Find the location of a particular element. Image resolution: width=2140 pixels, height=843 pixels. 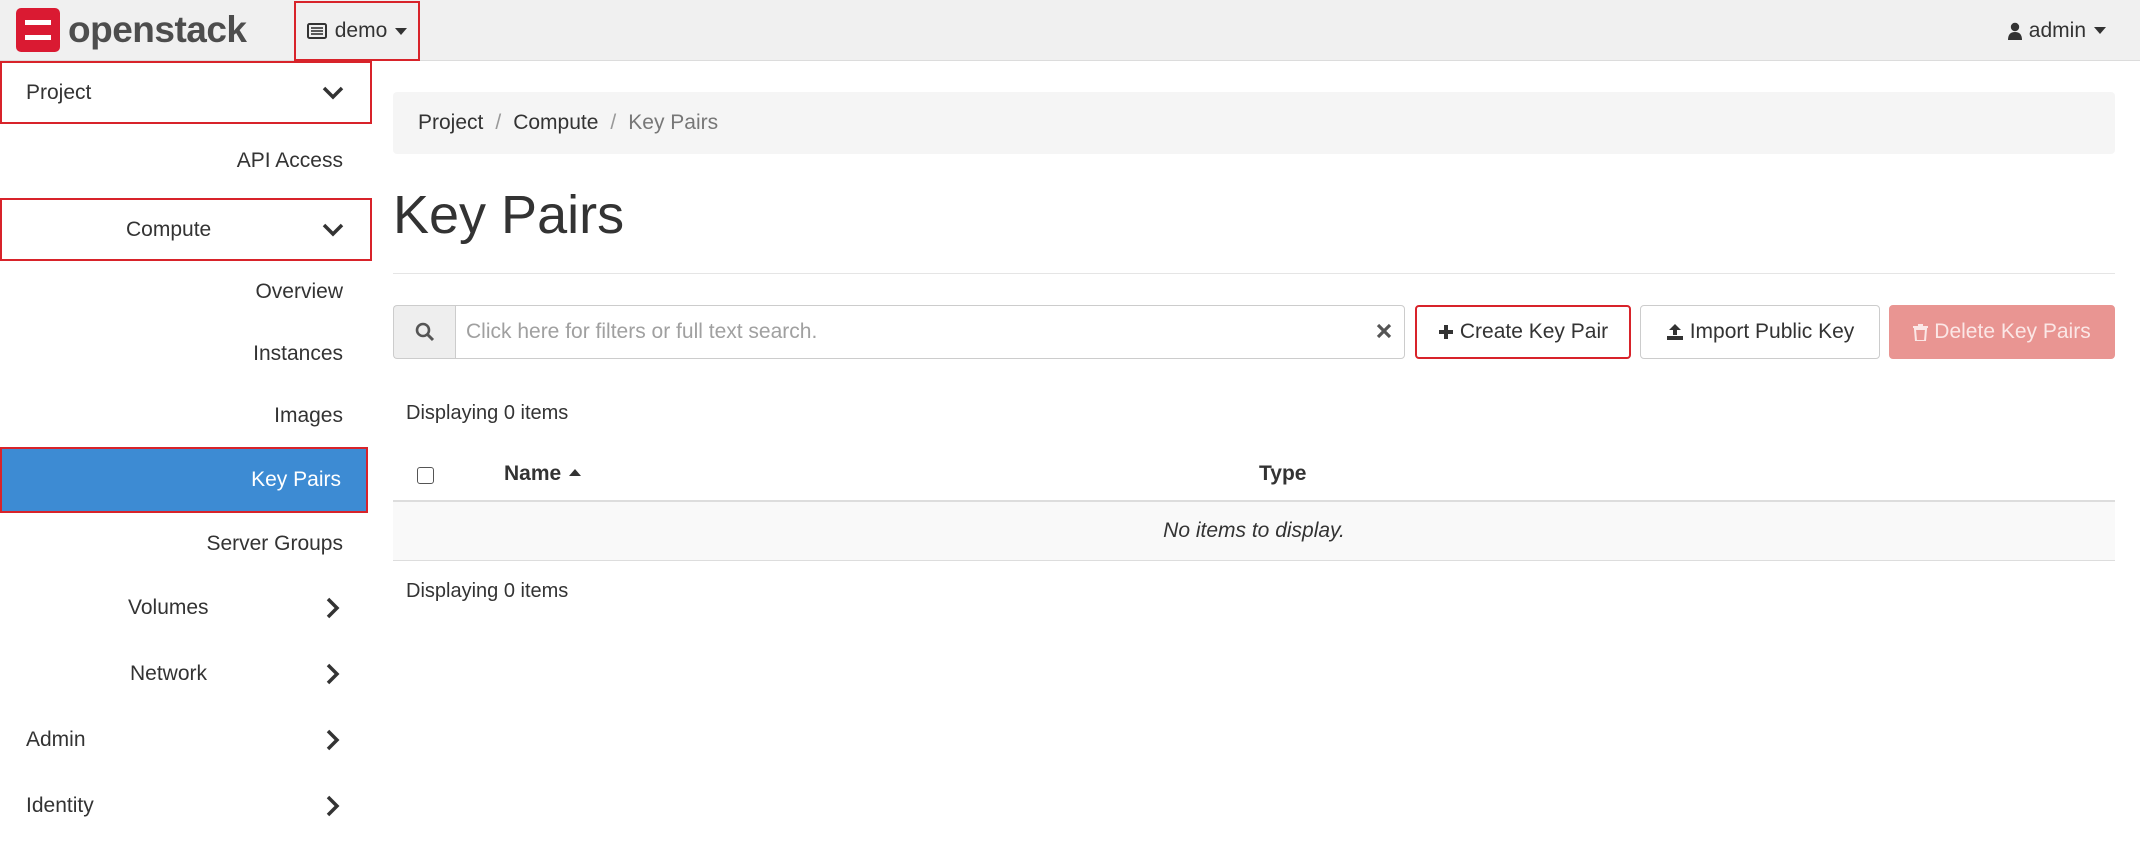

sort-asc-icon is located at coordinates (575, 472).